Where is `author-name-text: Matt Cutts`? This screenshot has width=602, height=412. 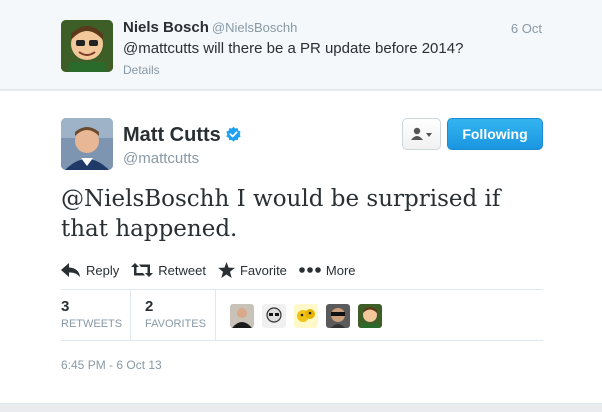
author-name-text: Matt Cutts is located at coordinates (172, 135).